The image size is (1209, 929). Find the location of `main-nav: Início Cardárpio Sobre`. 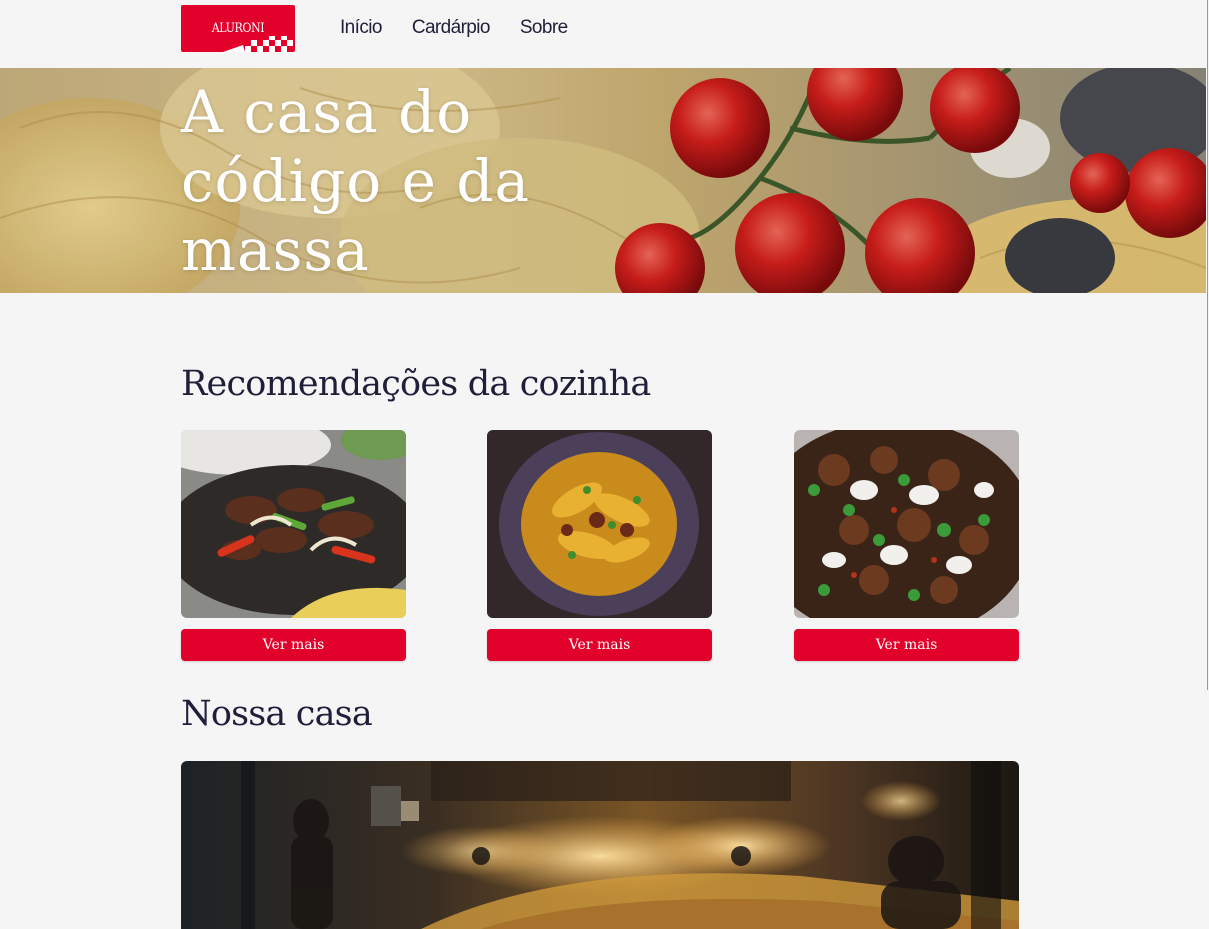

main-nav: Início Cardárpio Sobre is located at coordinates (454, 28).